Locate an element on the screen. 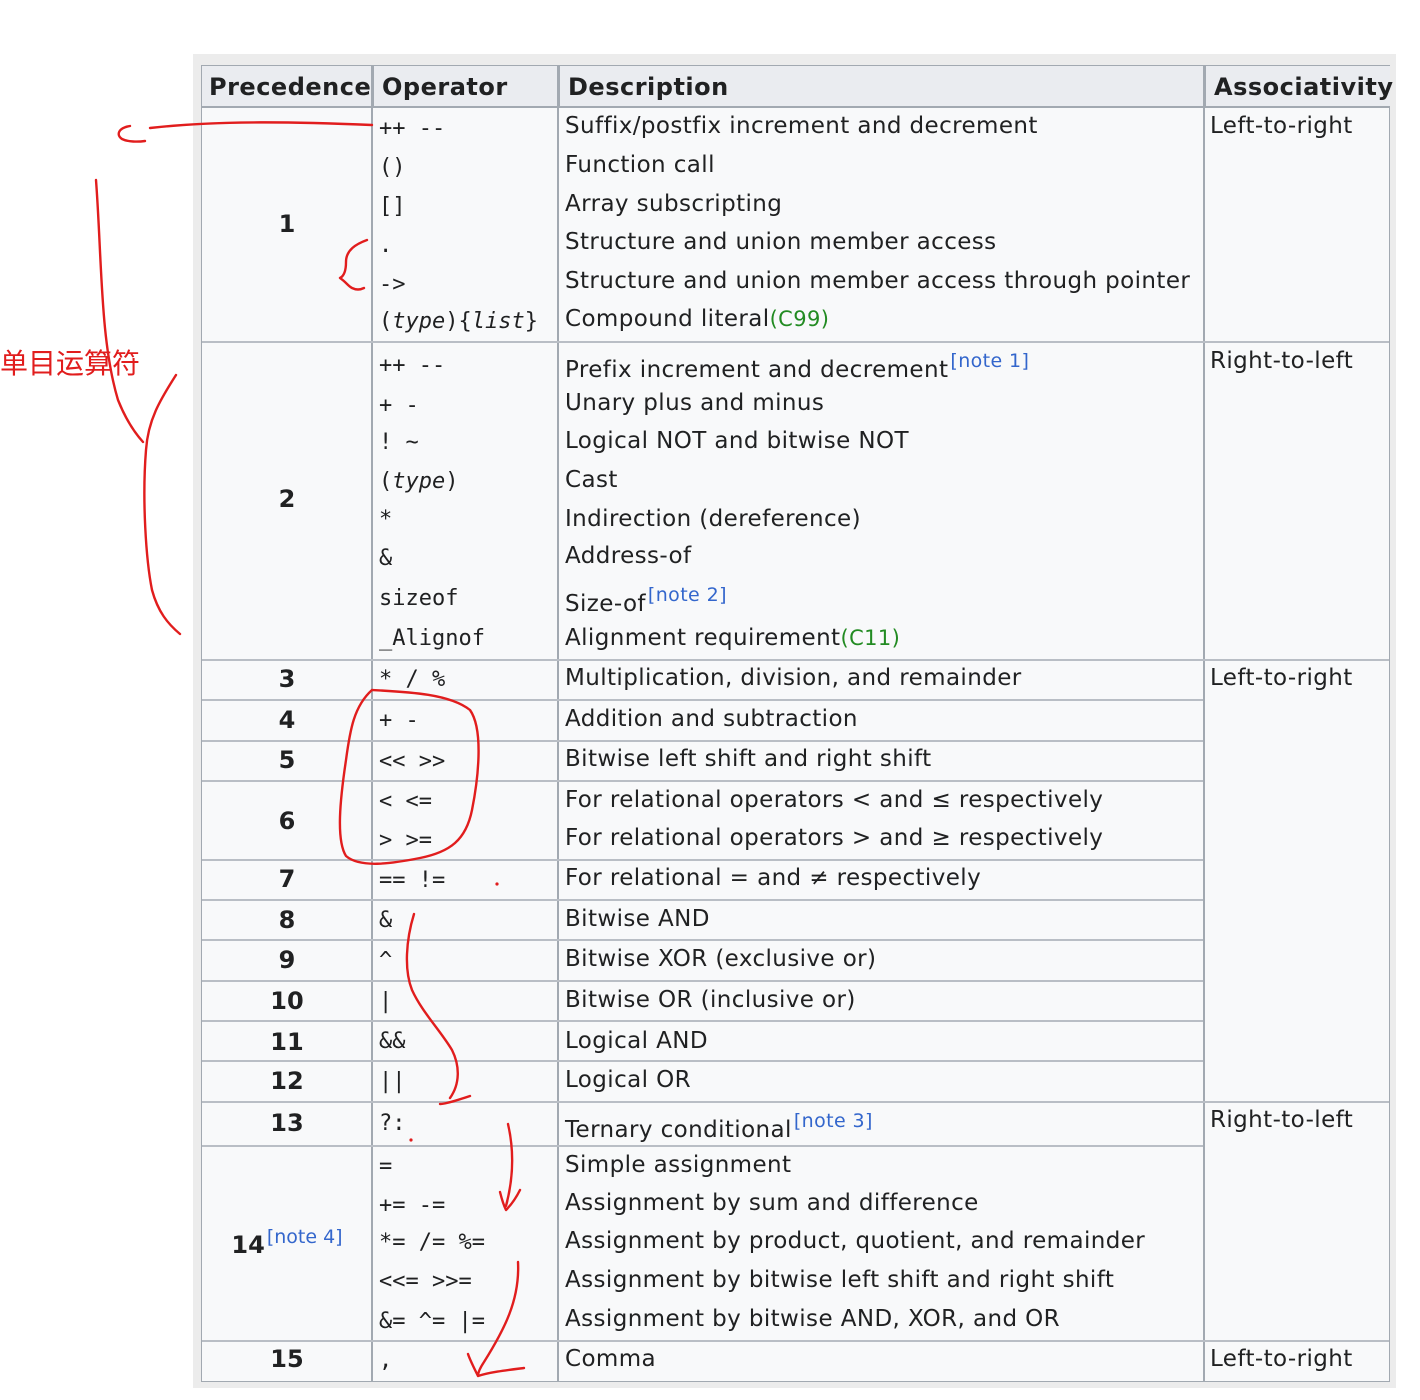 Image resolution: width=1420 pixels, height=1400 pixels. circle-loop is located at coordinates (409, 776).